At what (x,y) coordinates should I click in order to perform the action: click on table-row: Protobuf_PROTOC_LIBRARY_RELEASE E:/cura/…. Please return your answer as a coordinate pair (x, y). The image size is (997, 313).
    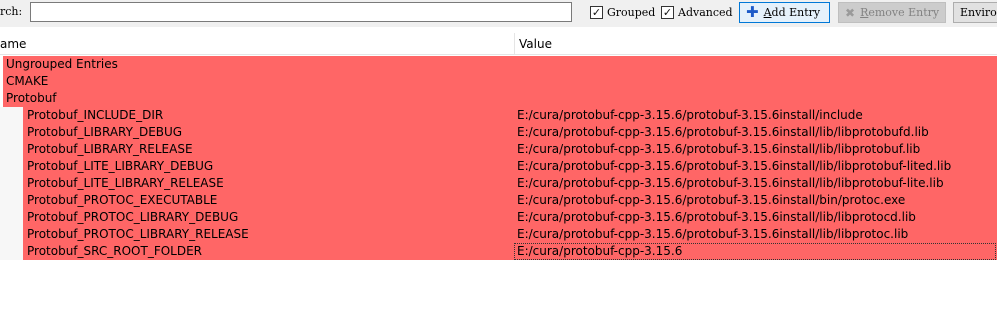
    Looking at the image, I should click on (498, 234).